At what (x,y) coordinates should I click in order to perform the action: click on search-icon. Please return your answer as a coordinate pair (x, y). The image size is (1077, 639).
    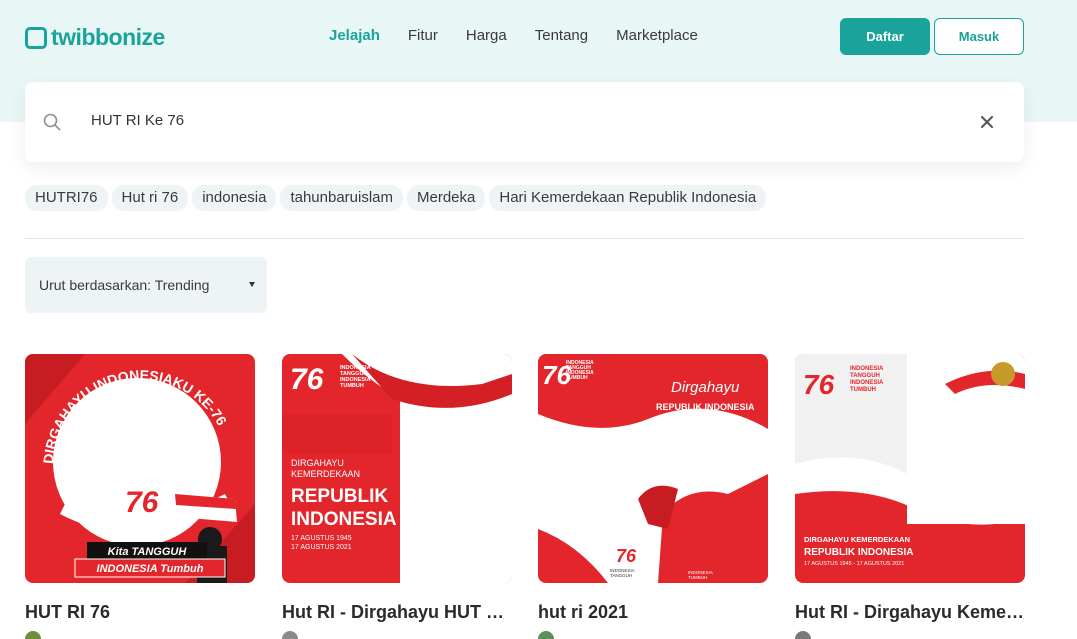
    Looking at the image, I should click on (52, 122).